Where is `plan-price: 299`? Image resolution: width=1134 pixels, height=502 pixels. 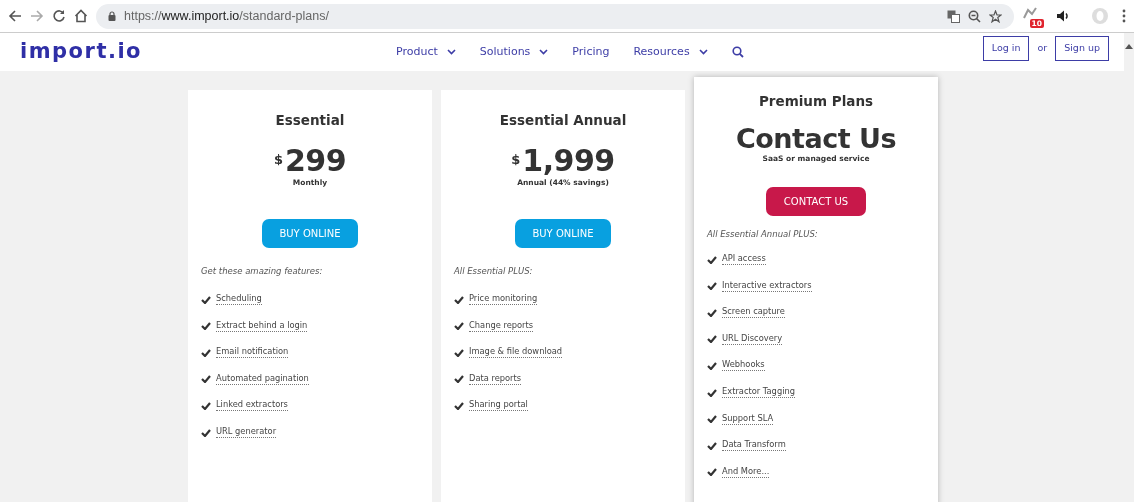 plan-price: 299 is located at coordinates (315, 161).